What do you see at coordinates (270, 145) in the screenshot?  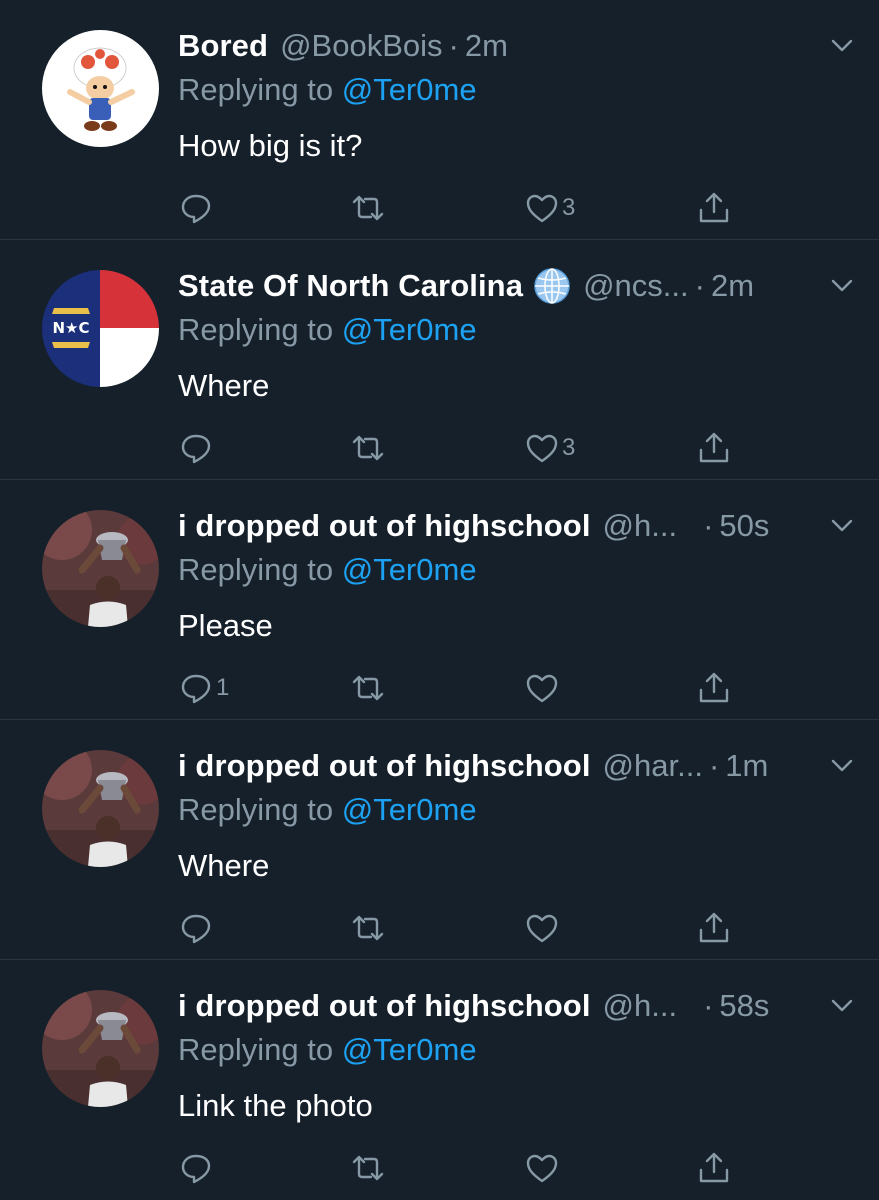 I see `tweet-text: How big is it?` at bounding box center [270, 145].